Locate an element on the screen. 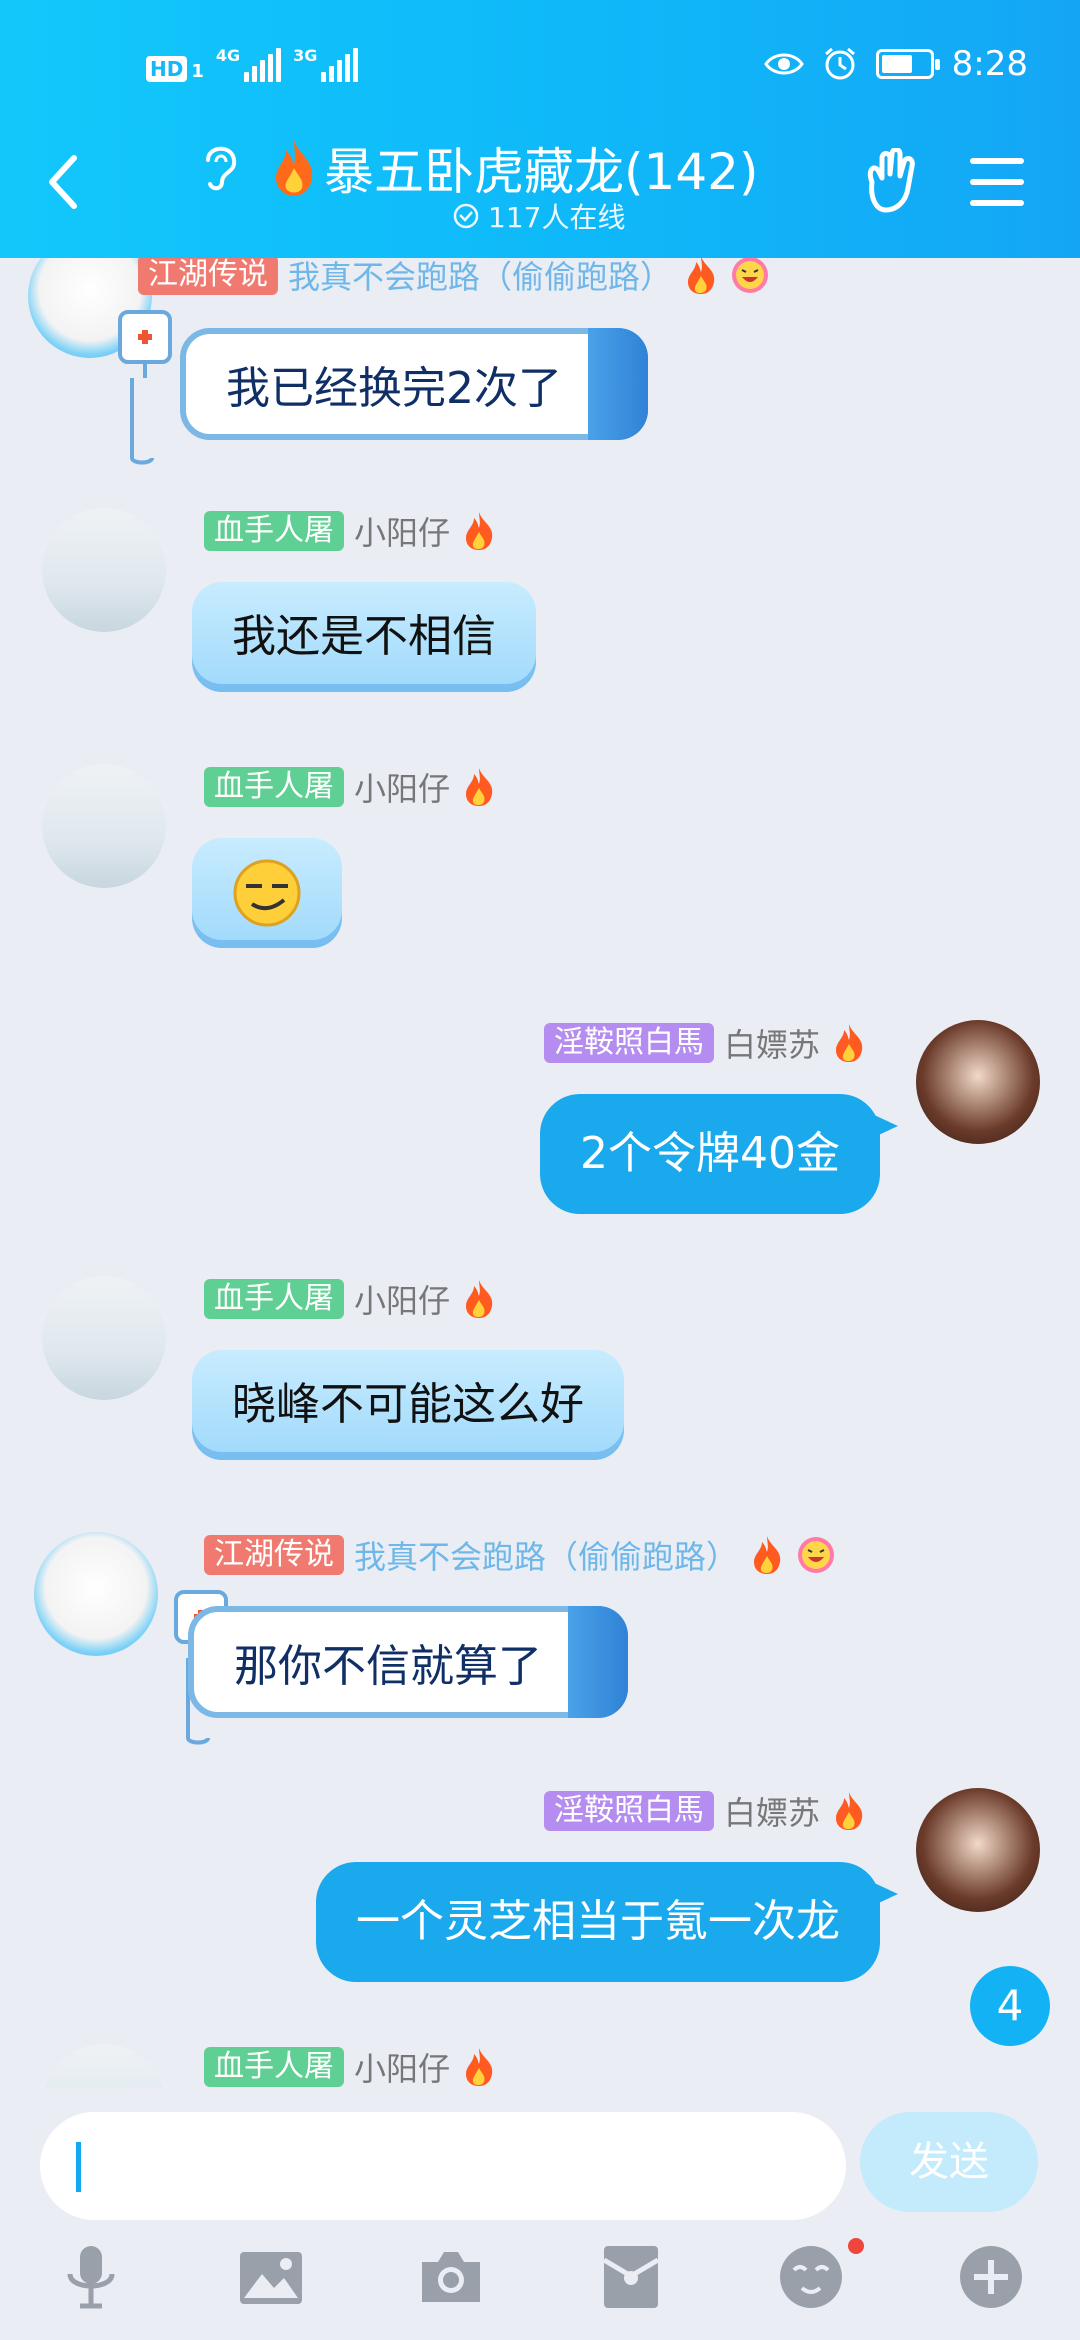 This screenshot has height=2340, width=1080. message-bubble: 我还是不相信 is located at coordinates (364, 637).